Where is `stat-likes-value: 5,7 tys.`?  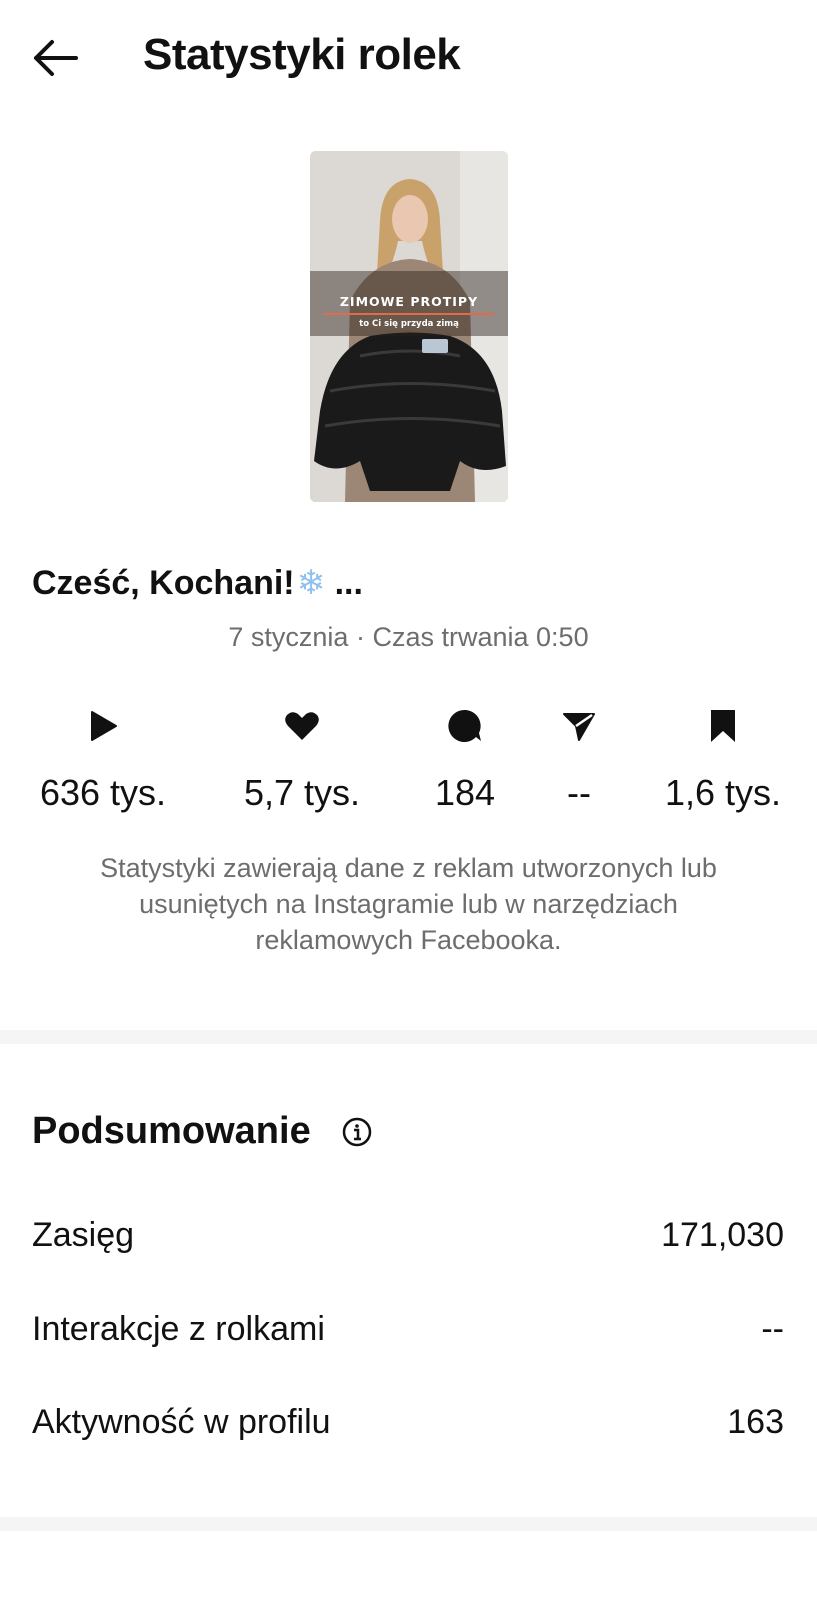 stat-likes-value: 5,7 tys. is located at coordinates (302, 792).